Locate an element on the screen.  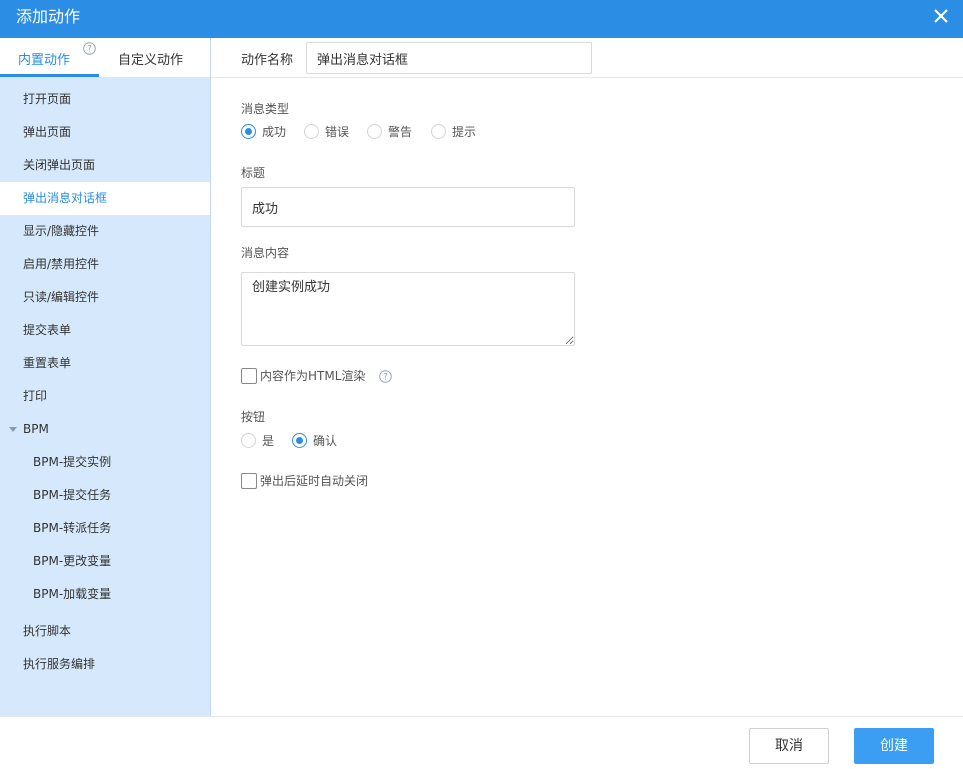
action-tabs: 内置动作 ? 自定义动作 is located at coordinates (105, 58).